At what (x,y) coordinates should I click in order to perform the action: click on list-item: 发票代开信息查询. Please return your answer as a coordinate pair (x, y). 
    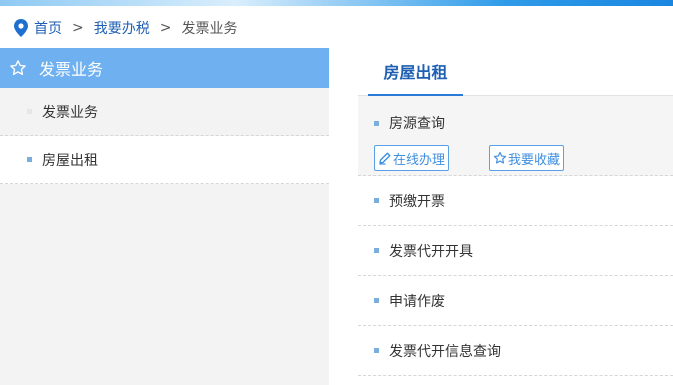
    Looking at the image, I should click on (515, 351).